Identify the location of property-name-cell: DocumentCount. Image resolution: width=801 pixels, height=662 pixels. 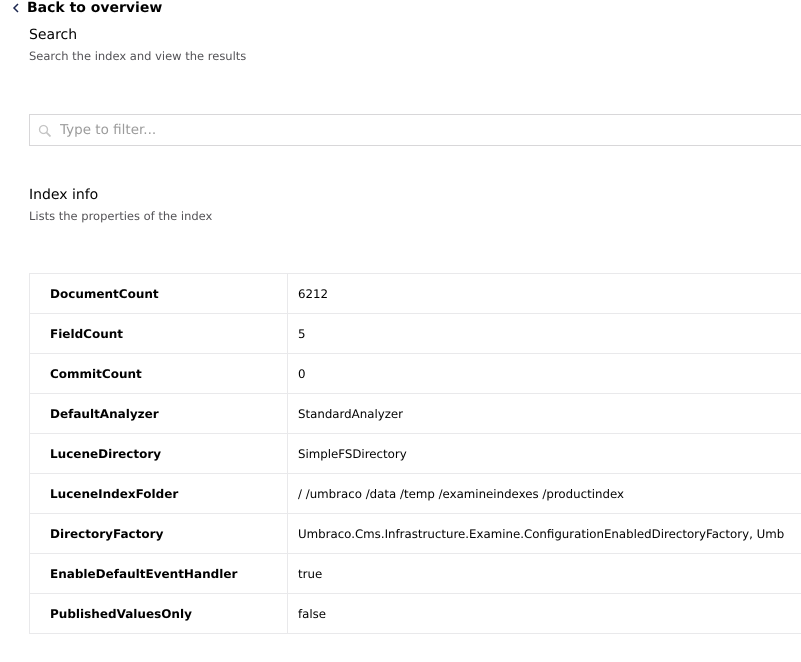
(159, 294).